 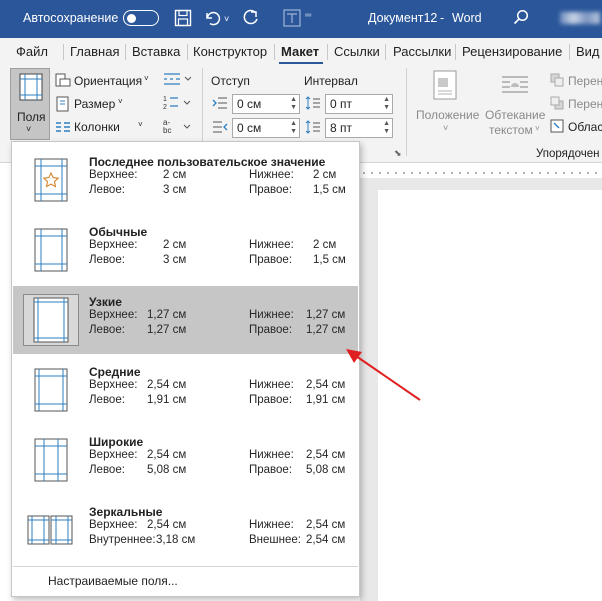 I want to click on margins-button: Поля ˅, so click(x=30, y=104).